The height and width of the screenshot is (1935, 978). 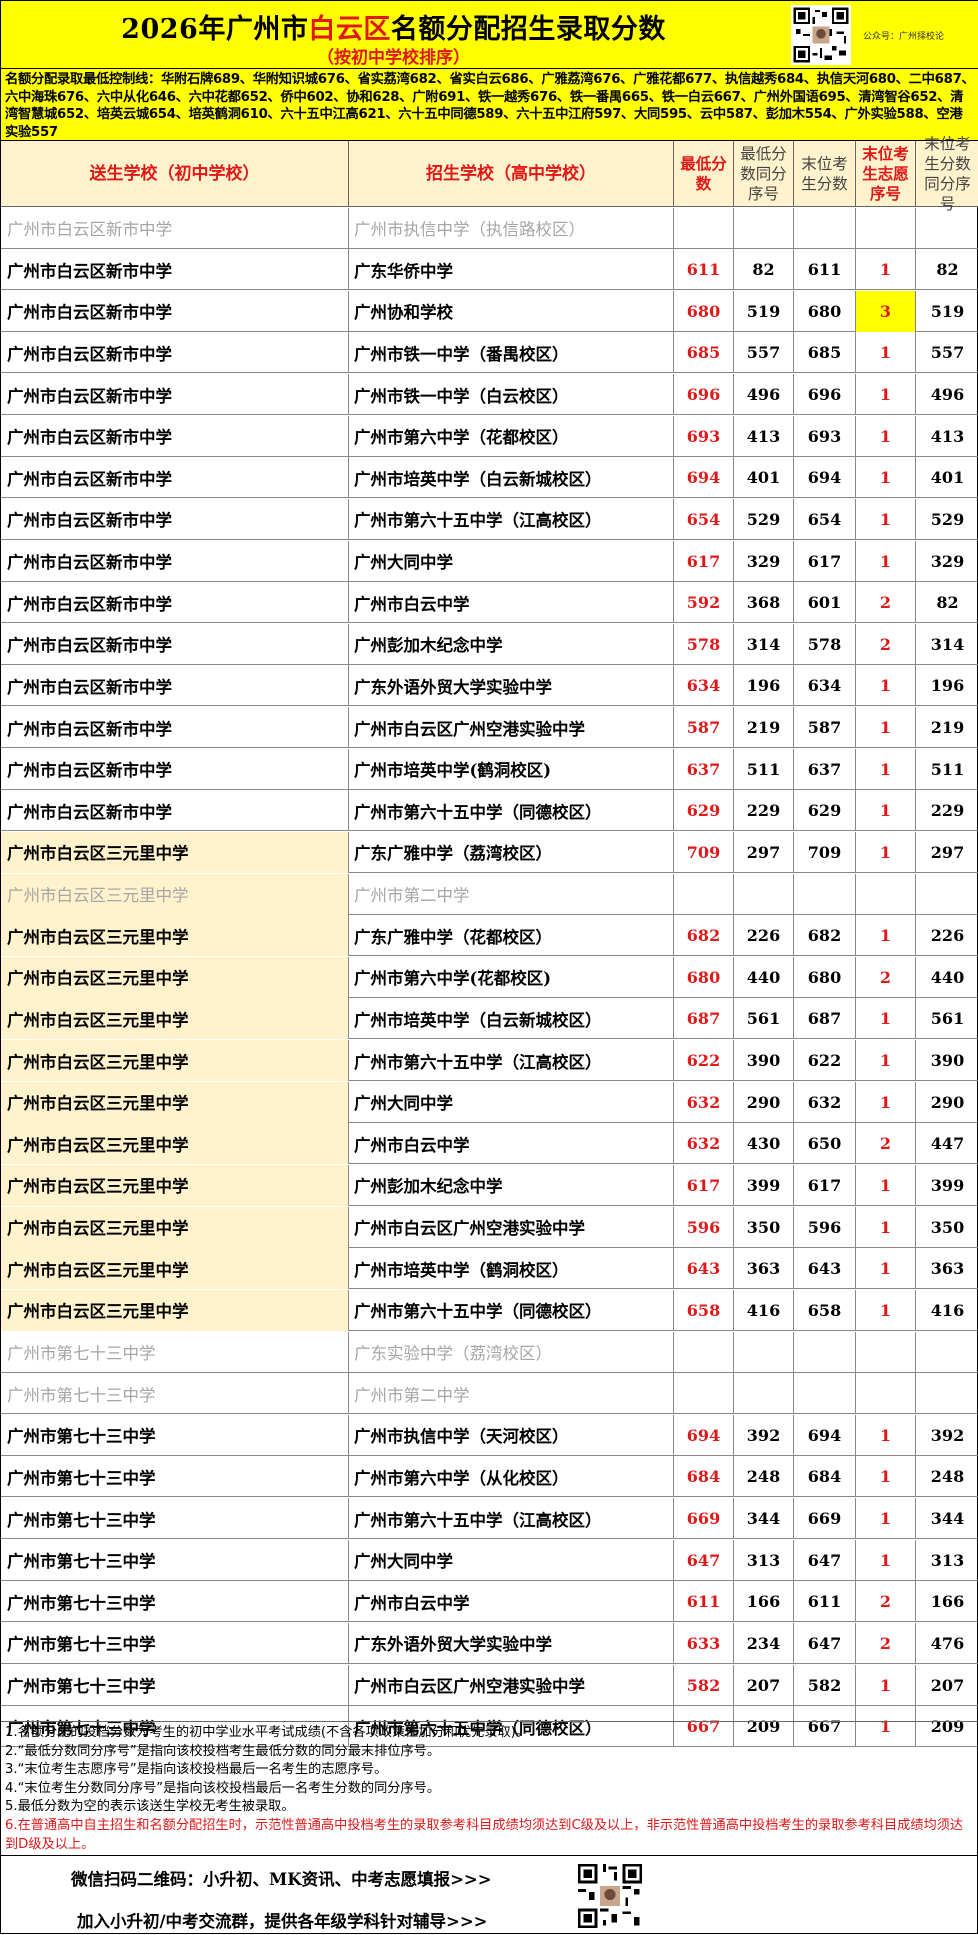 I want to click on min-score-cell: 684, so click(x=704, y=1477).